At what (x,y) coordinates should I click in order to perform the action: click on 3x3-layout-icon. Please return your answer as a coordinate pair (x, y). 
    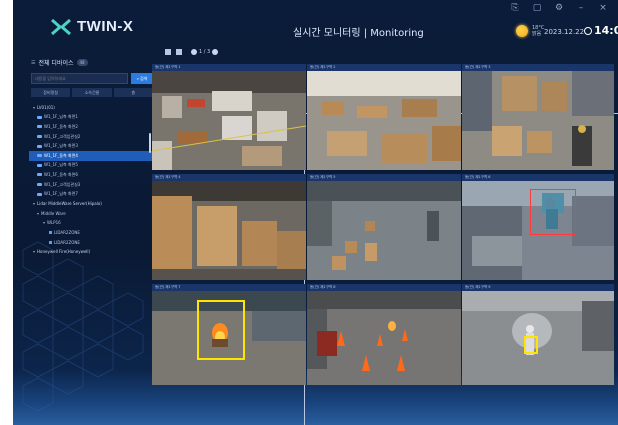
    Looking at the image, I should click on (179, 52).